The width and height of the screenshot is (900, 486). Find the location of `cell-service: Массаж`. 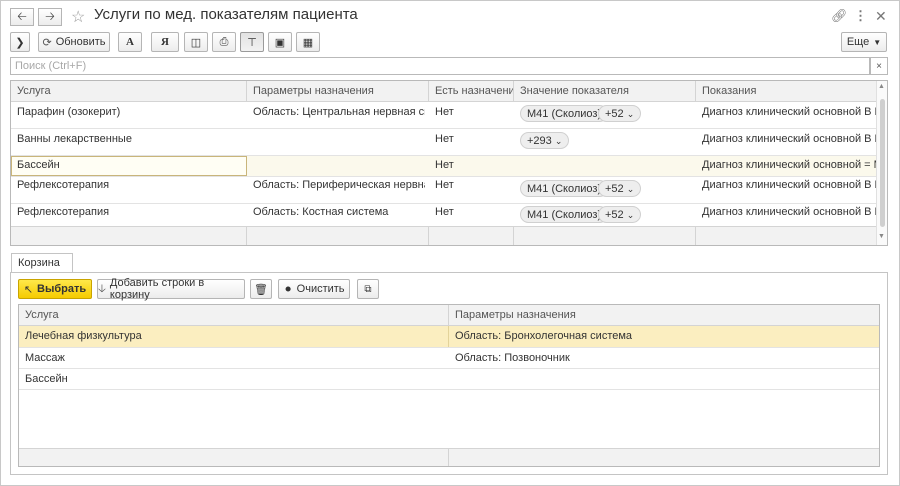

cell-service: Массаж is located at coordinates (45, 358).